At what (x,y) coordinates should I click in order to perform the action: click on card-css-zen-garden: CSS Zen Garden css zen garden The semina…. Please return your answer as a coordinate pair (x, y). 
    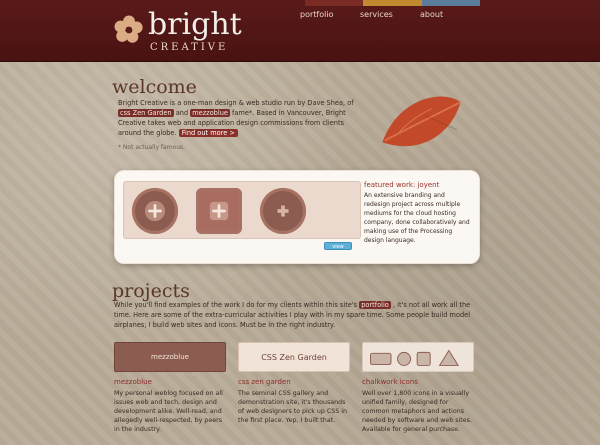
    Looking at the image, I should click on (294, 388).